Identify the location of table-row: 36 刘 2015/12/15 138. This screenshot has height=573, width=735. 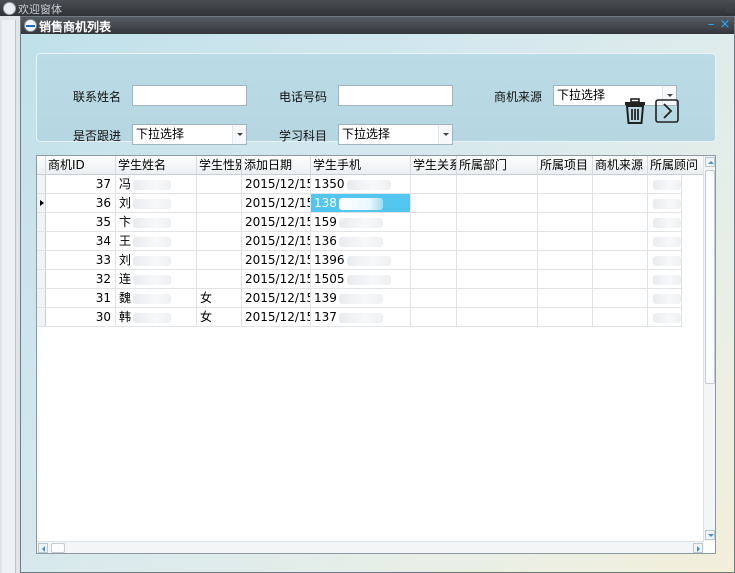
(359, 203).